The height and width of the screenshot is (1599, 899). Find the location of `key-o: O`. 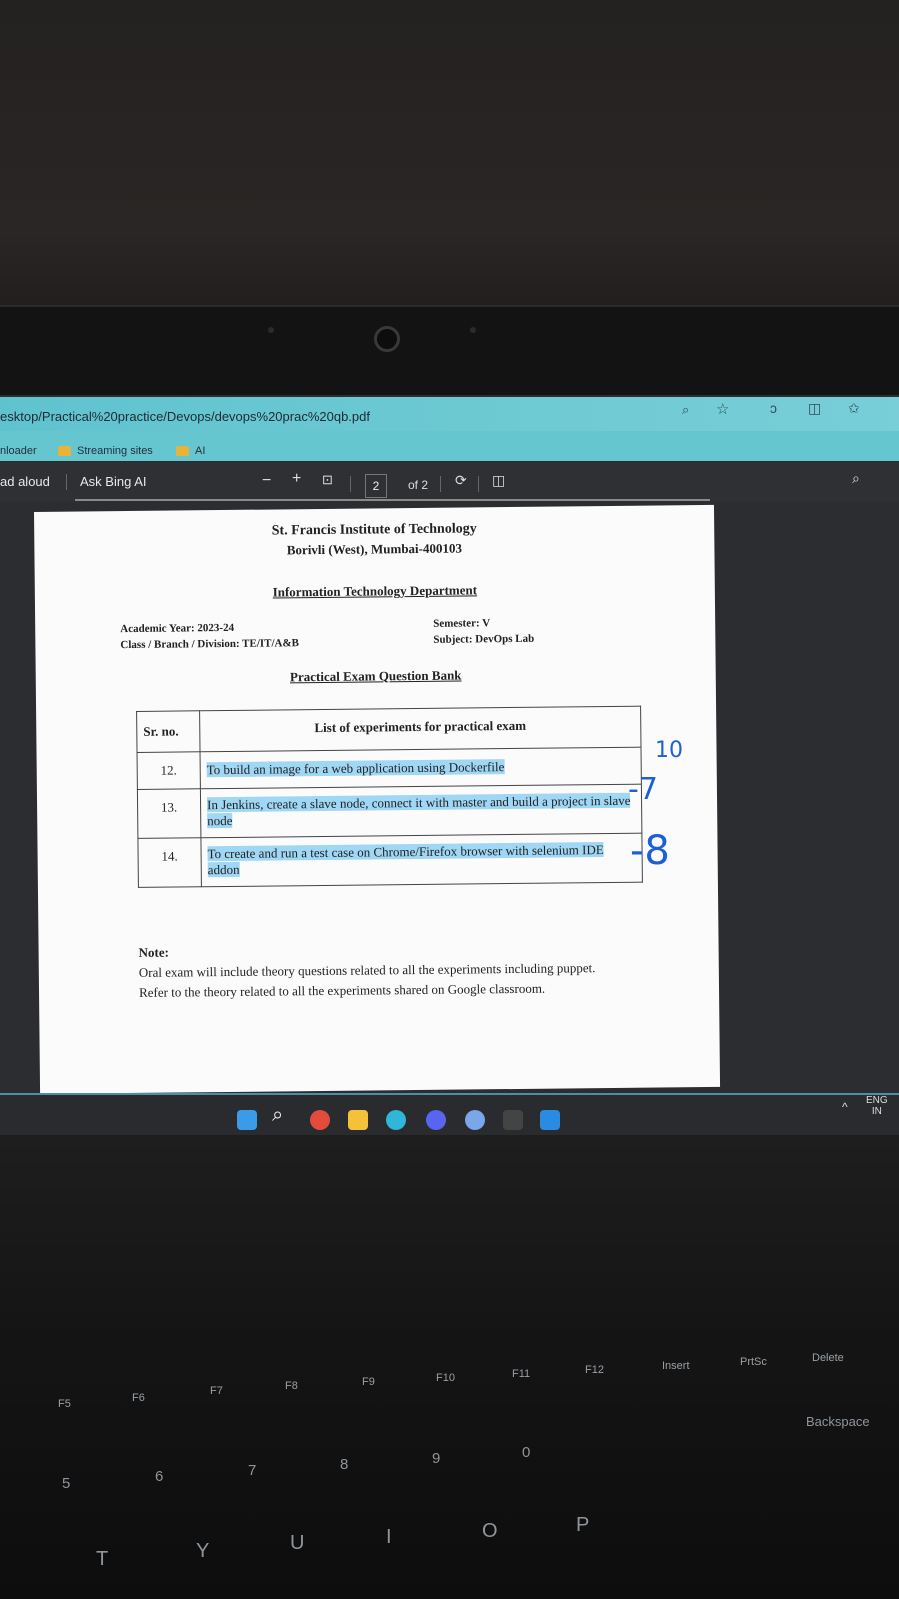

key-o: O is located at coordinates (490, 1531).